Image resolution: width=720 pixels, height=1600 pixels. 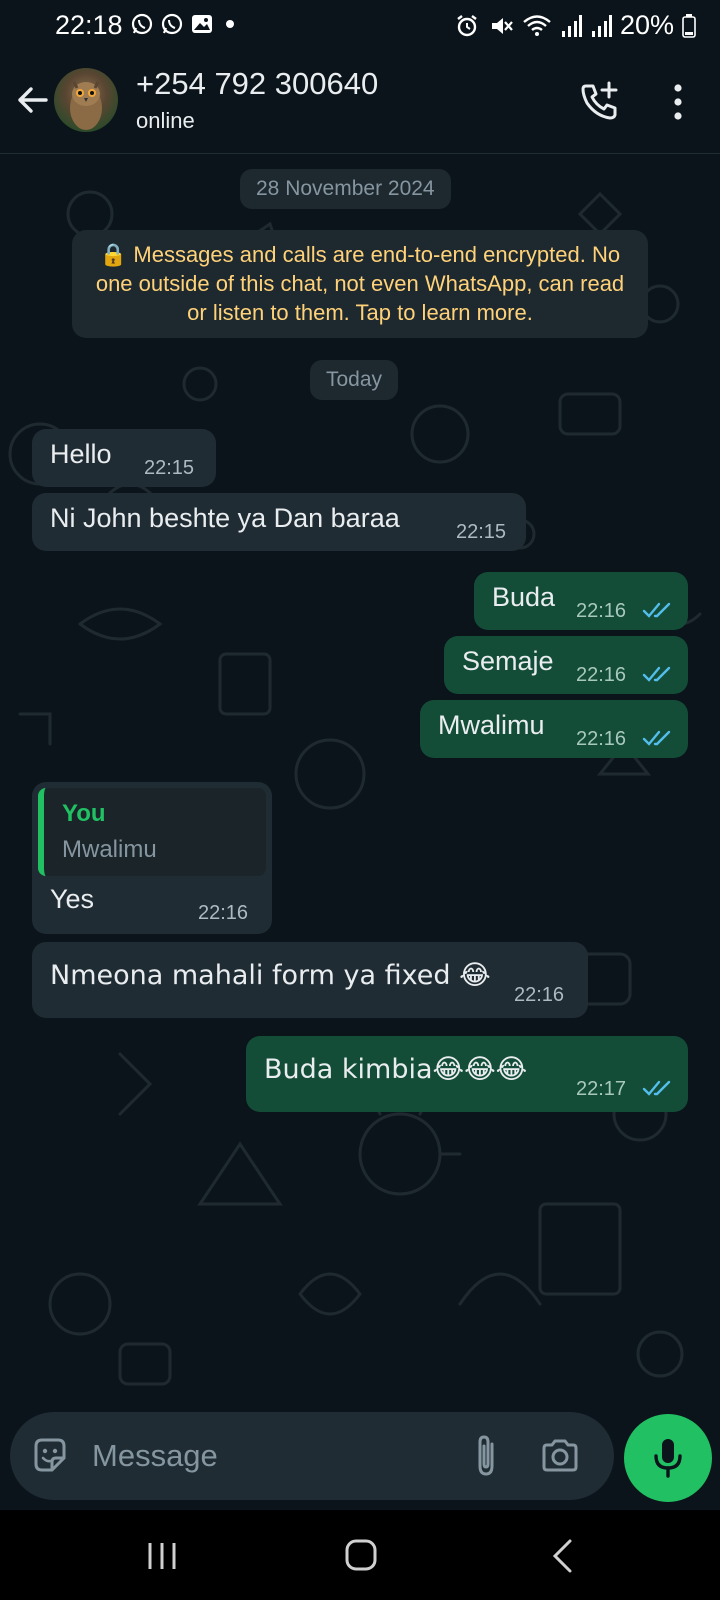 What do you see at coordinates (202, 24) in the screenshot?
I see `gallery-icon` at bounding box center [202, 24].